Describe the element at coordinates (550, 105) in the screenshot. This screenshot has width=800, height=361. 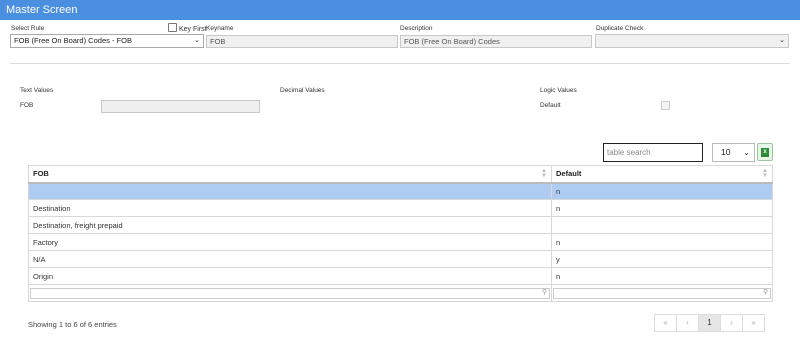
I see `default-label: Default` at that location.